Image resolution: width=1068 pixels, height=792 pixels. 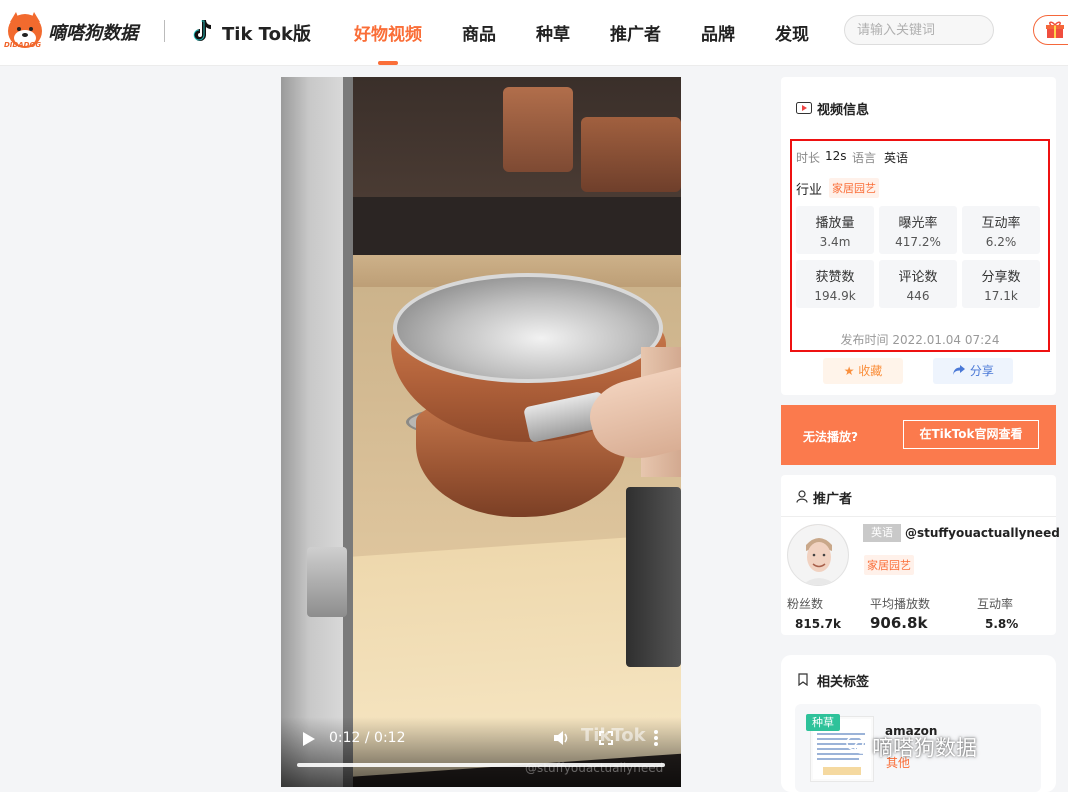 I want to click on stat-engagement: 互动率 6.2%, so click(x=1001, y=230).